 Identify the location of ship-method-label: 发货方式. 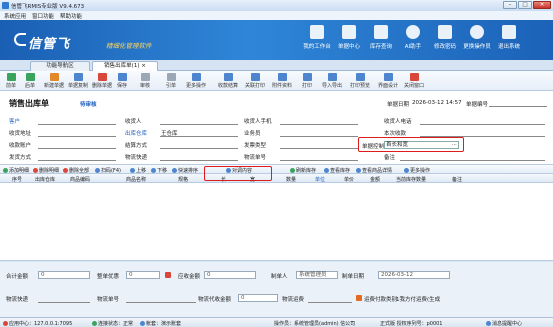
(20, 158).